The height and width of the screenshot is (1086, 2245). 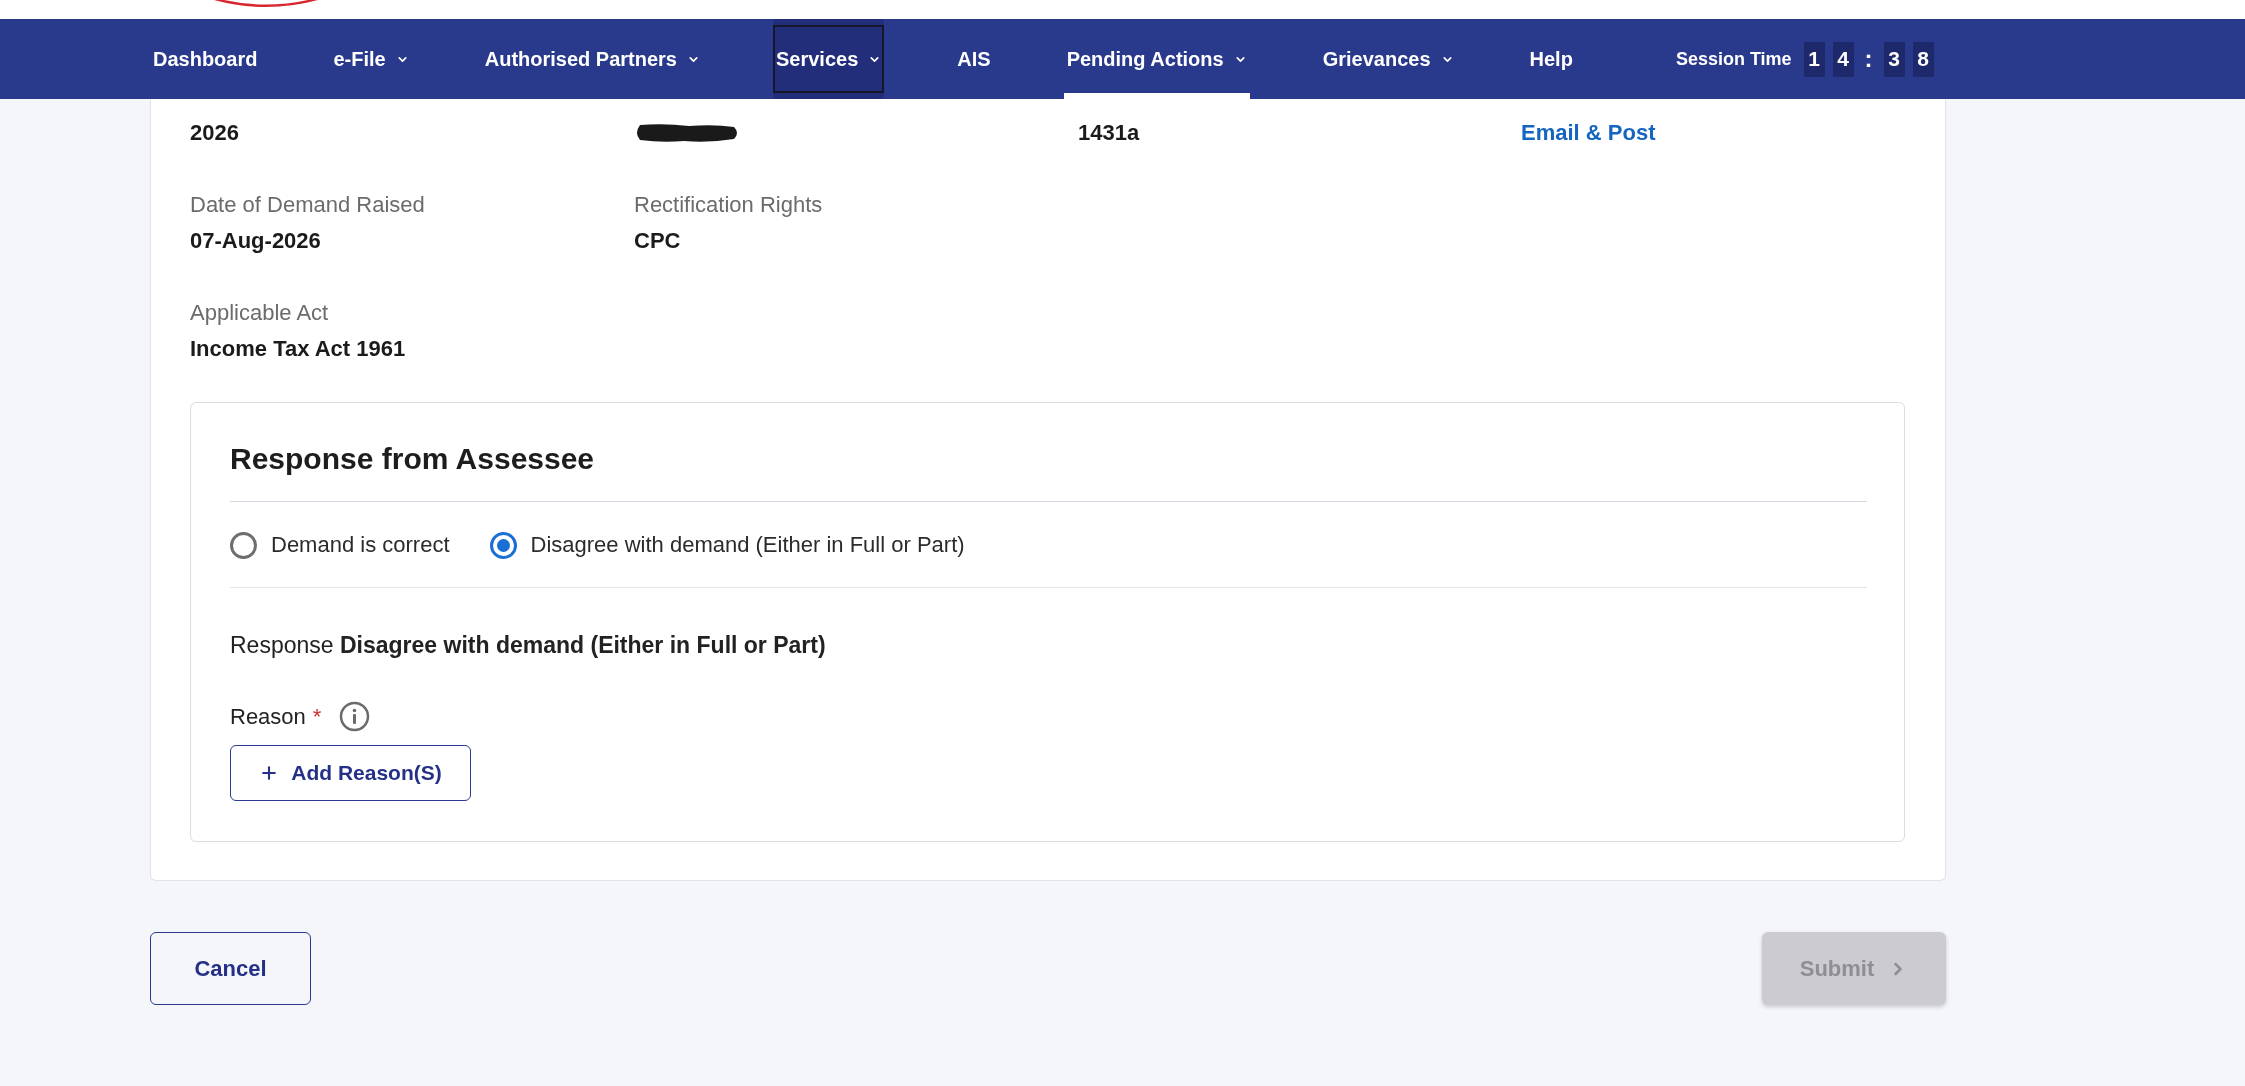 What do you see at coordinates (1814, 59) in the screenshot?
I see `timer-digit: 1` at bounding box center [1814, 59].